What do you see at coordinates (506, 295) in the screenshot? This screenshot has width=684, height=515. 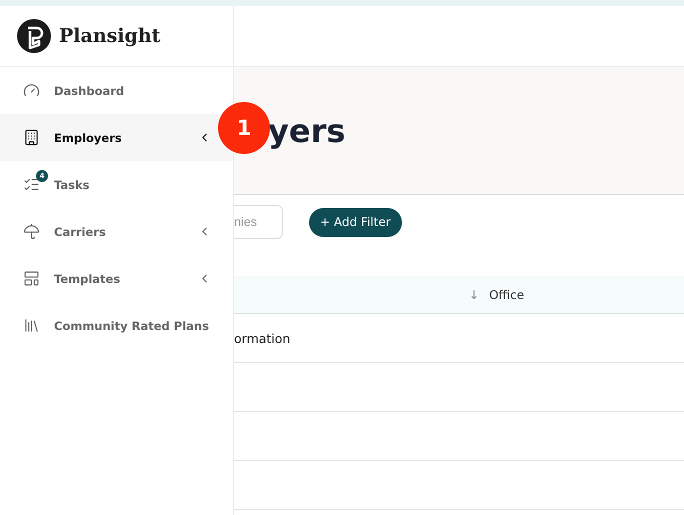 I see `column-header: Office` at bounding box center [506, 295].